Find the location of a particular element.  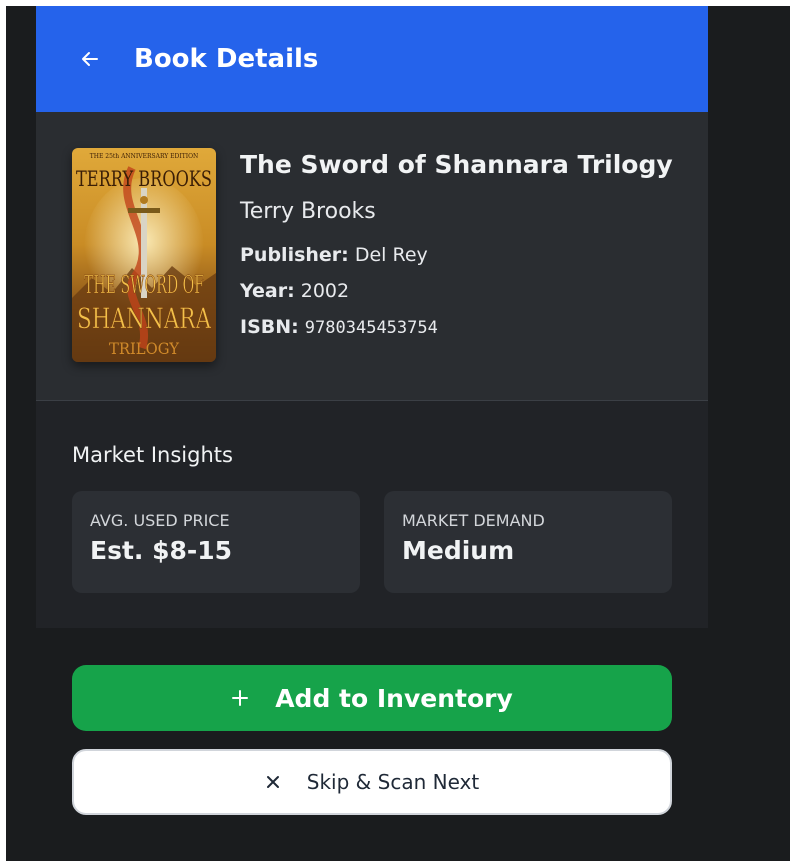

plus-icon is located at coordinates (240, 698).